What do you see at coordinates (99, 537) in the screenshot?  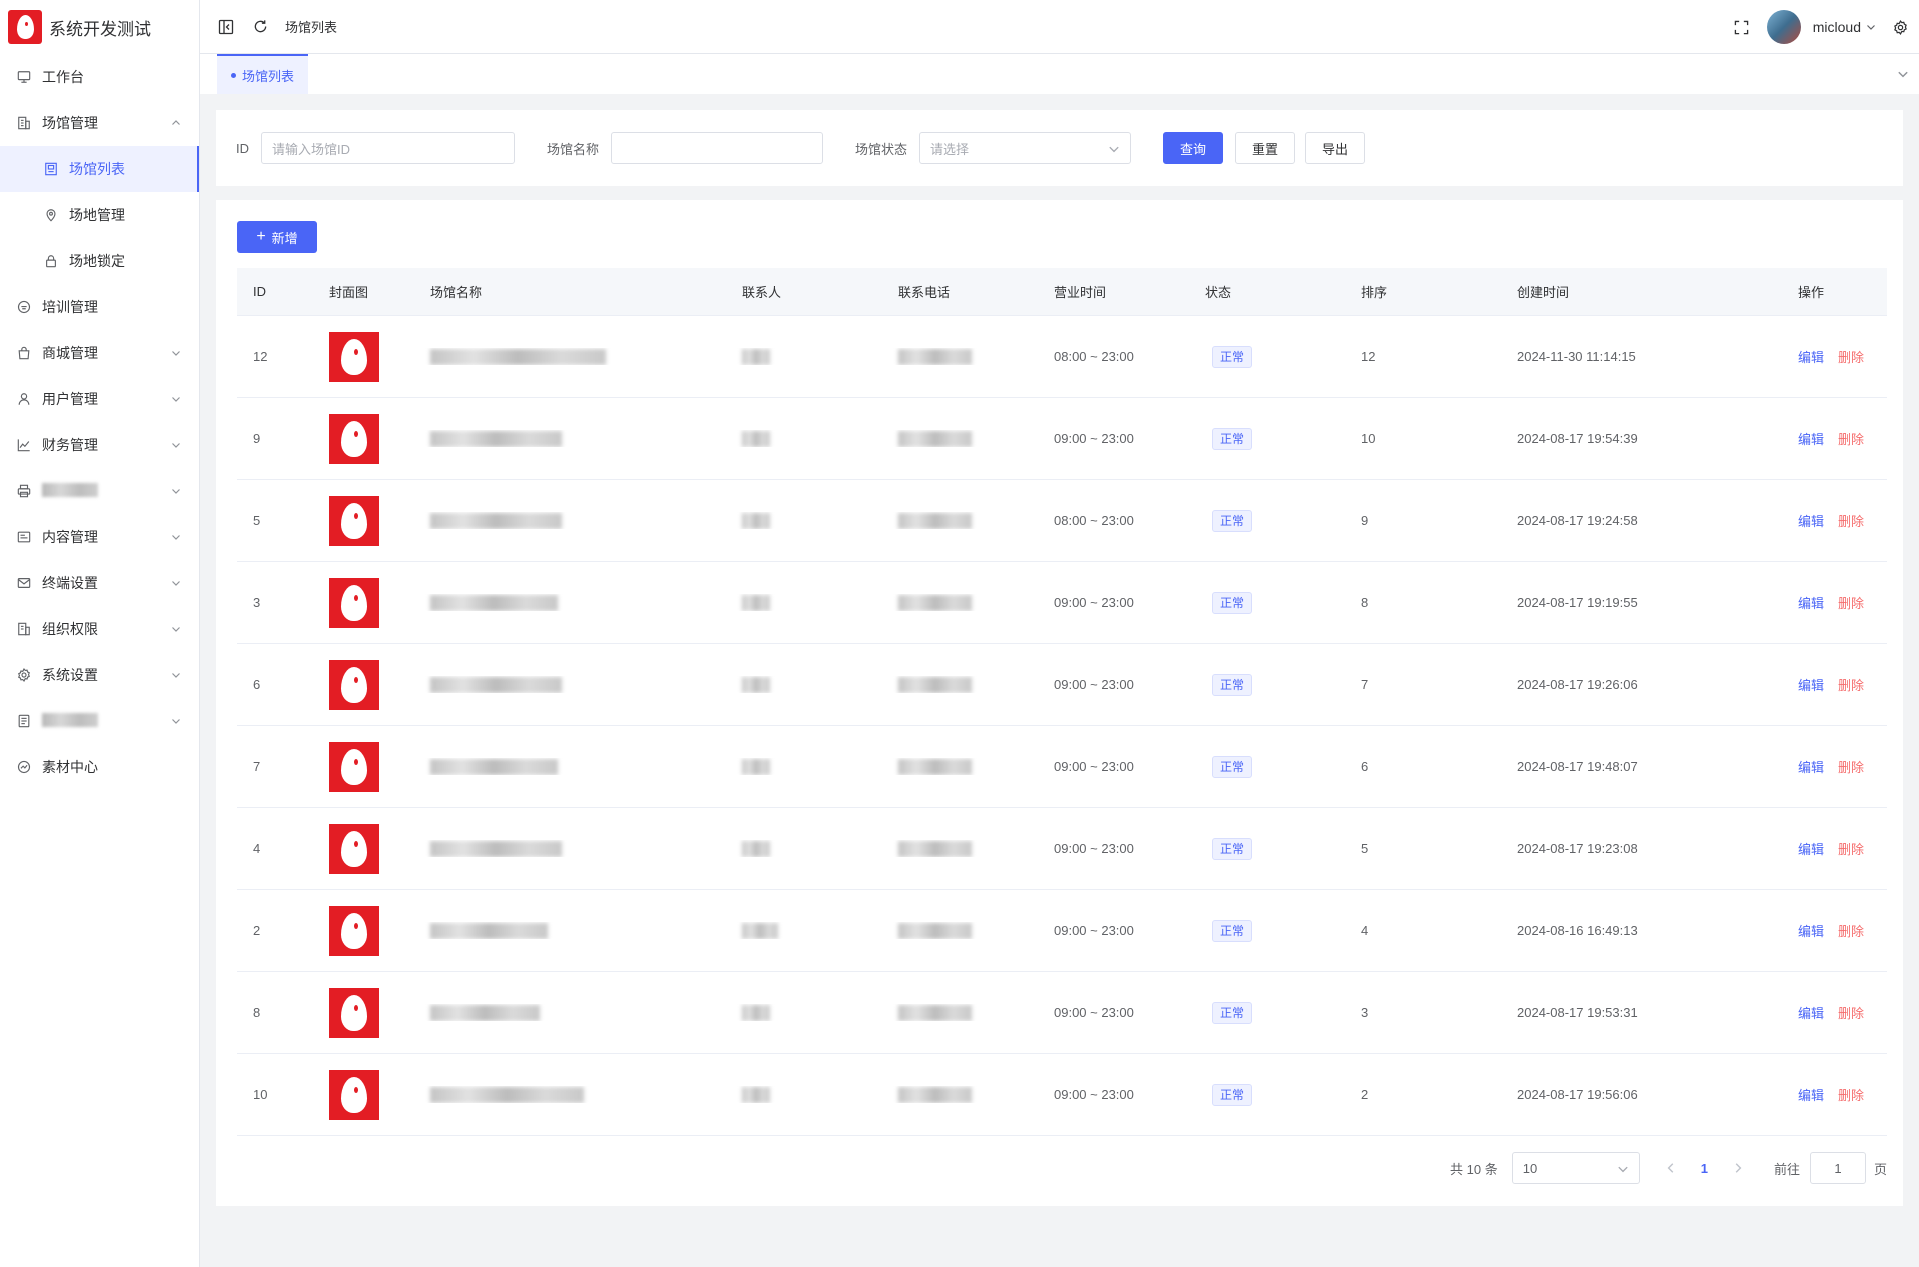 I see `sidebar-item-10: 内容管理` at bounding box center [99, 537].